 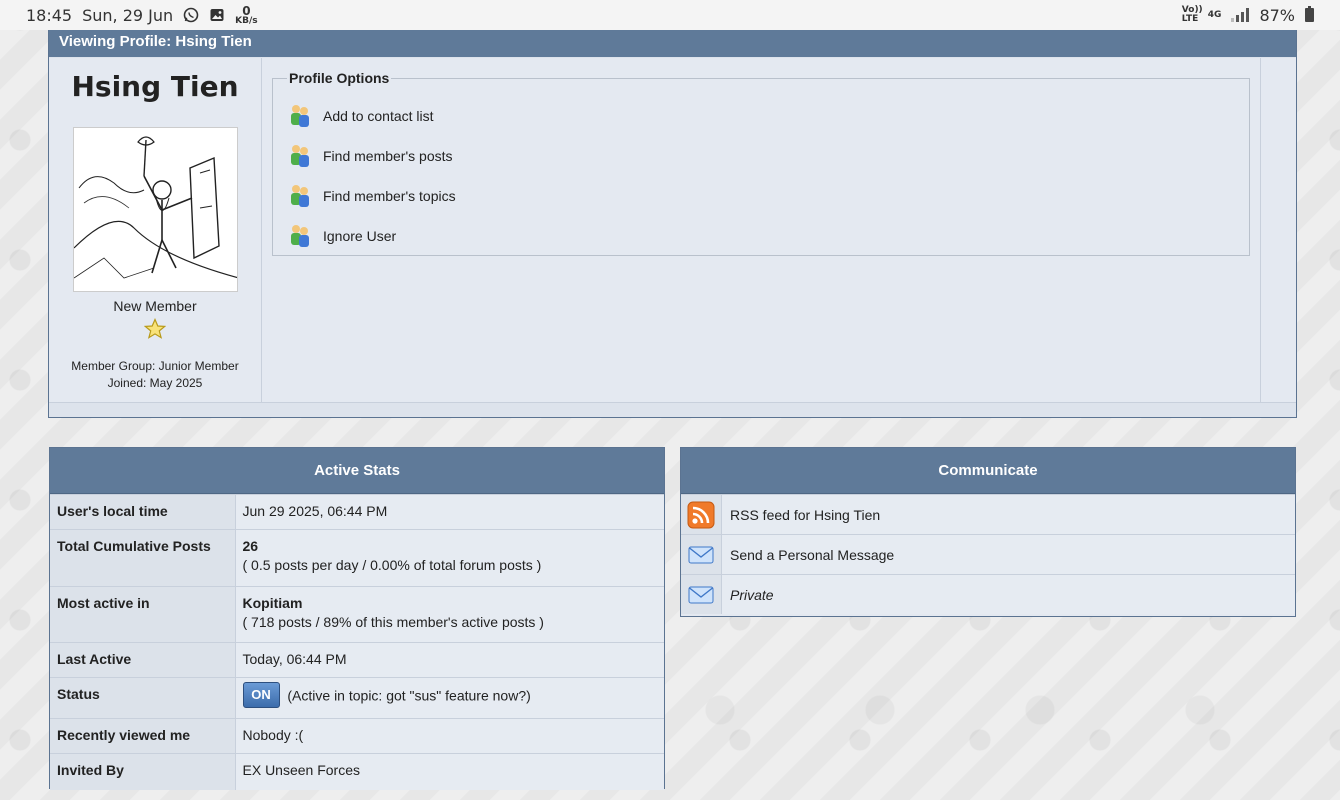 What do you see at coordinates (378, 116) in the screenshot?
I see `option-label: Add to contact list` at bounding box center [378, 116].